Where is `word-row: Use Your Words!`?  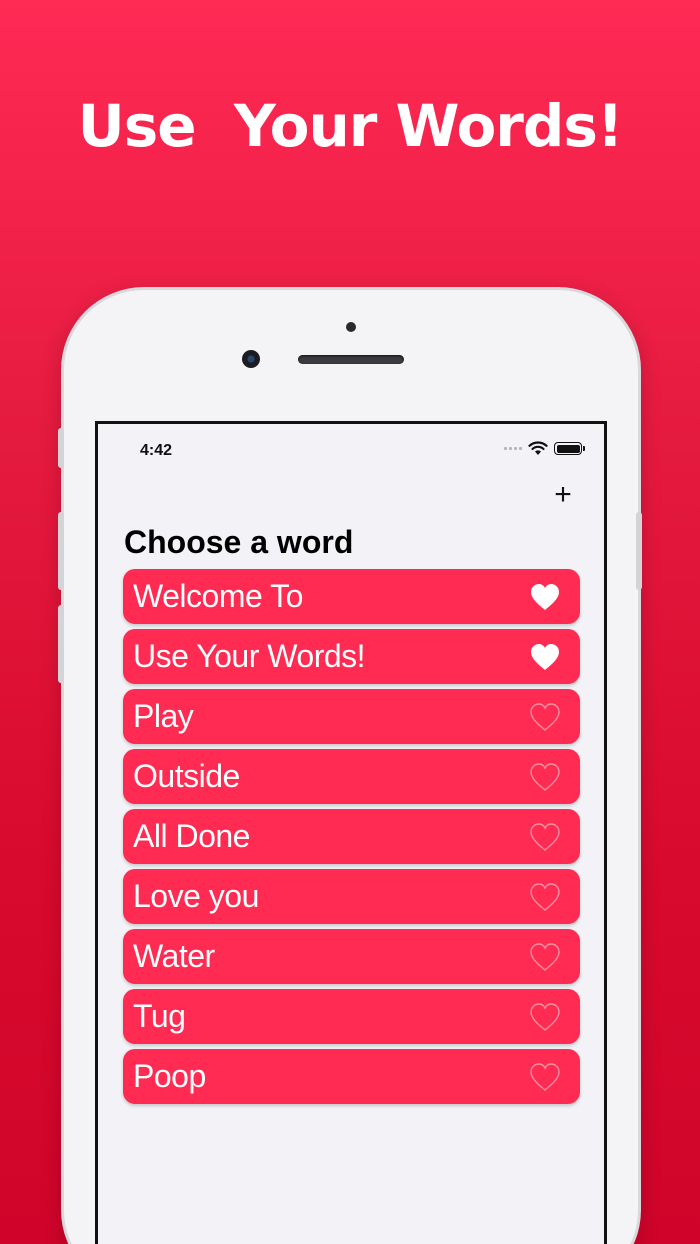 word-row: Use Your Words! is located at coordinates (351, 656).